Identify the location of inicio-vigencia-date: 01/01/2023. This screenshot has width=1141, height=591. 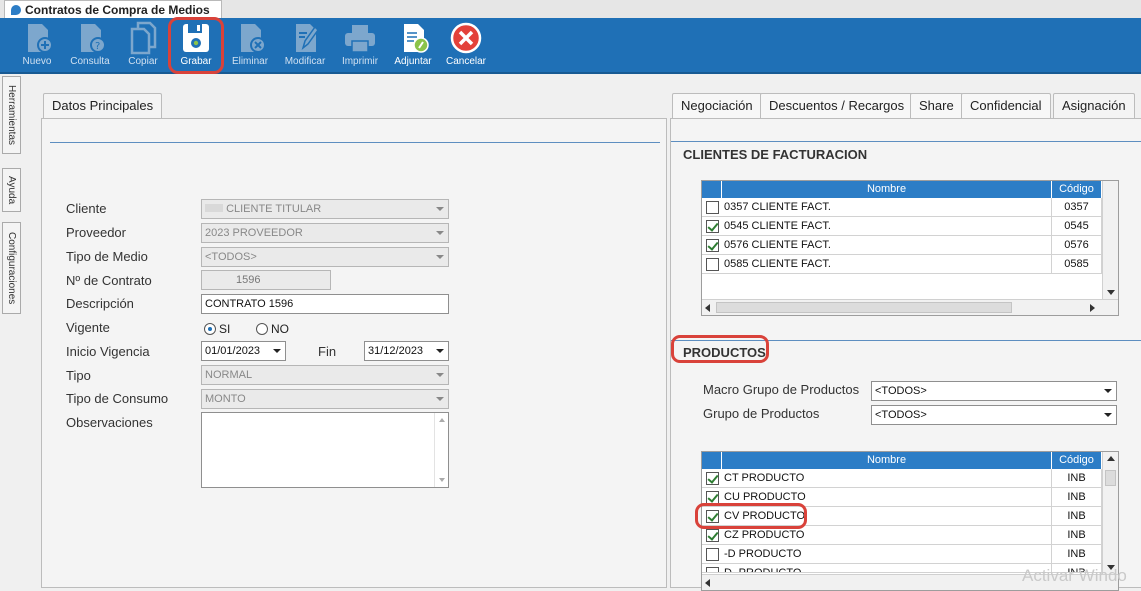
(243, 351).